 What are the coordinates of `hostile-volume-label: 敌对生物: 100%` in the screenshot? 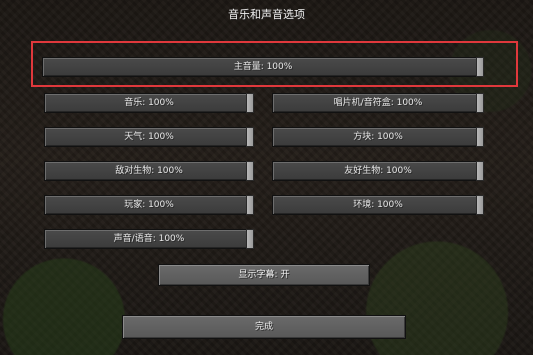 It's located at (149, 171).